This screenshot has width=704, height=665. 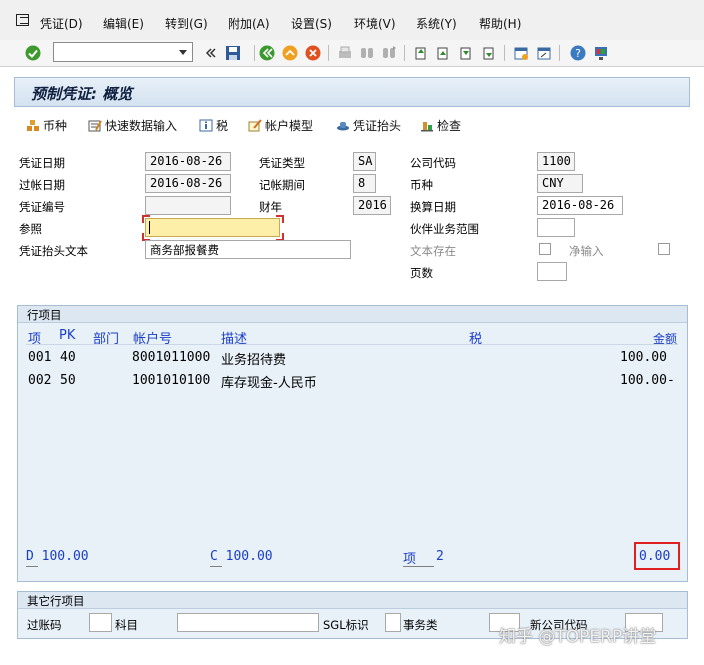 What do you see at coordinates (141, 126) in the screenshot?
I see `fast-entry-button-label: 快速数据输入` at bounding box center [141, 126].